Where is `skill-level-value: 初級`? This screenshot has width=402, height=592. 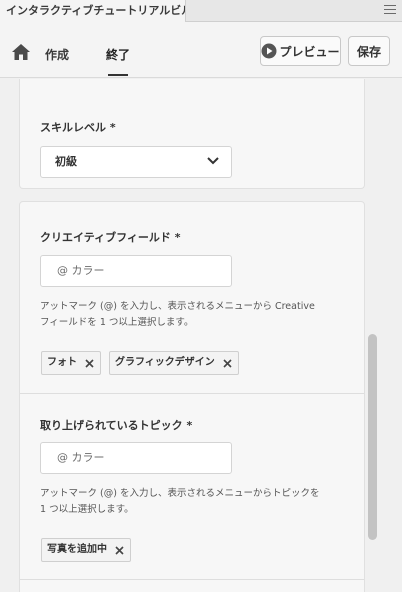 skill-level-value: 初級 is located at coordinates (66, 161).